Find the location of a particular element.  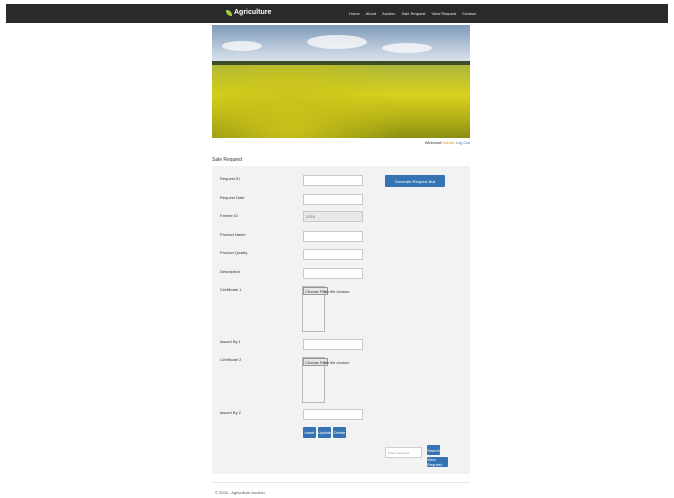

nav-auction: Auction is located at coordinates (388, 13).